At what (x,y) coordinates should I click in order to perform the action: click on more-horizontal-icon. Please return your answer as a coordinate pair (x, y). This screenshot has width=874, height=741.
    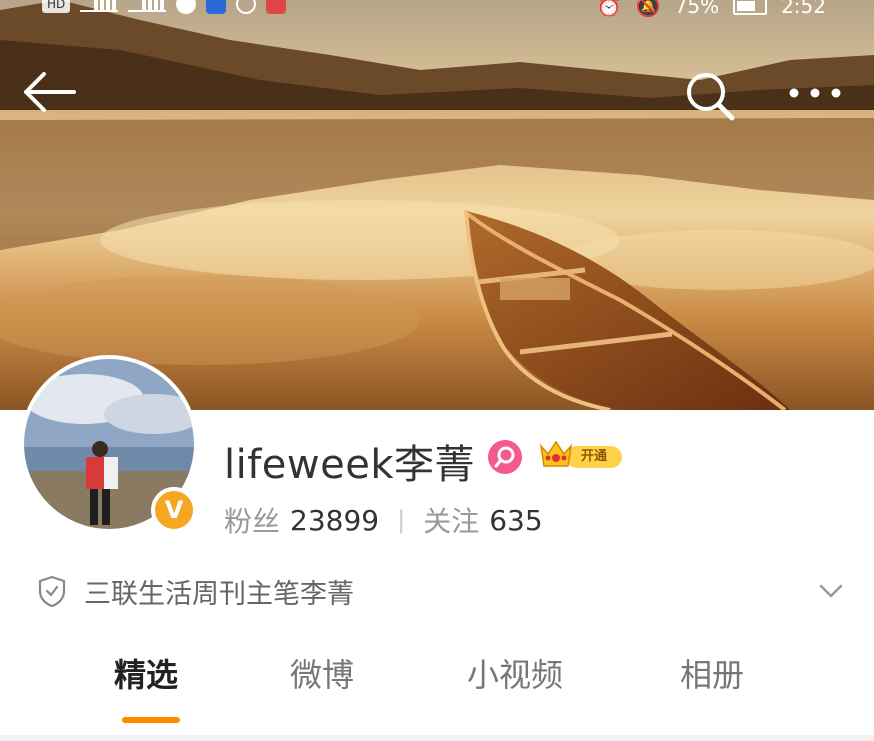
    Looking at the image, I should click on (815, 93).